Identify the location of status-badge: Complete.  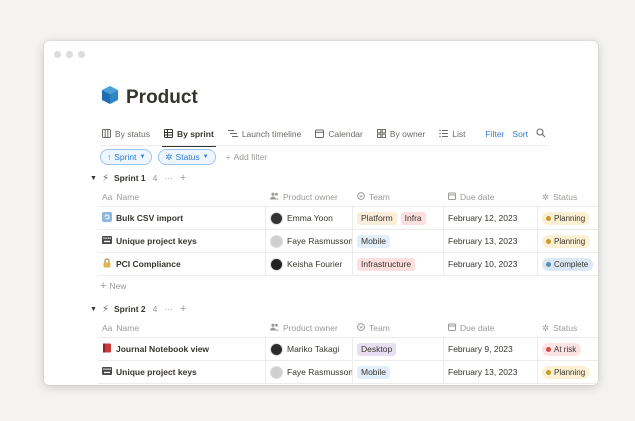
(568, 264).